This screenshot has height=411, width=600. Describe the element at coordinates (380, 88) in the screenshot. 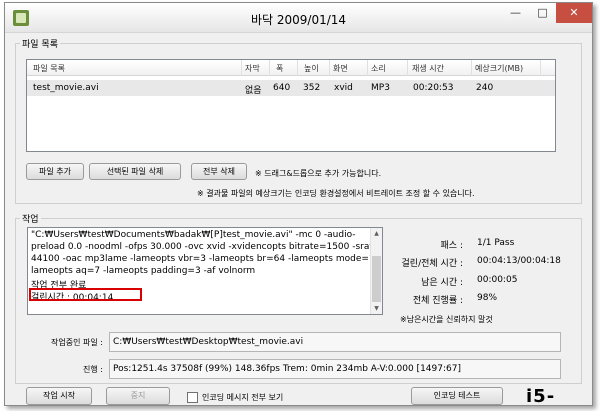

I see `row-audio-codec: MP3` at that location.